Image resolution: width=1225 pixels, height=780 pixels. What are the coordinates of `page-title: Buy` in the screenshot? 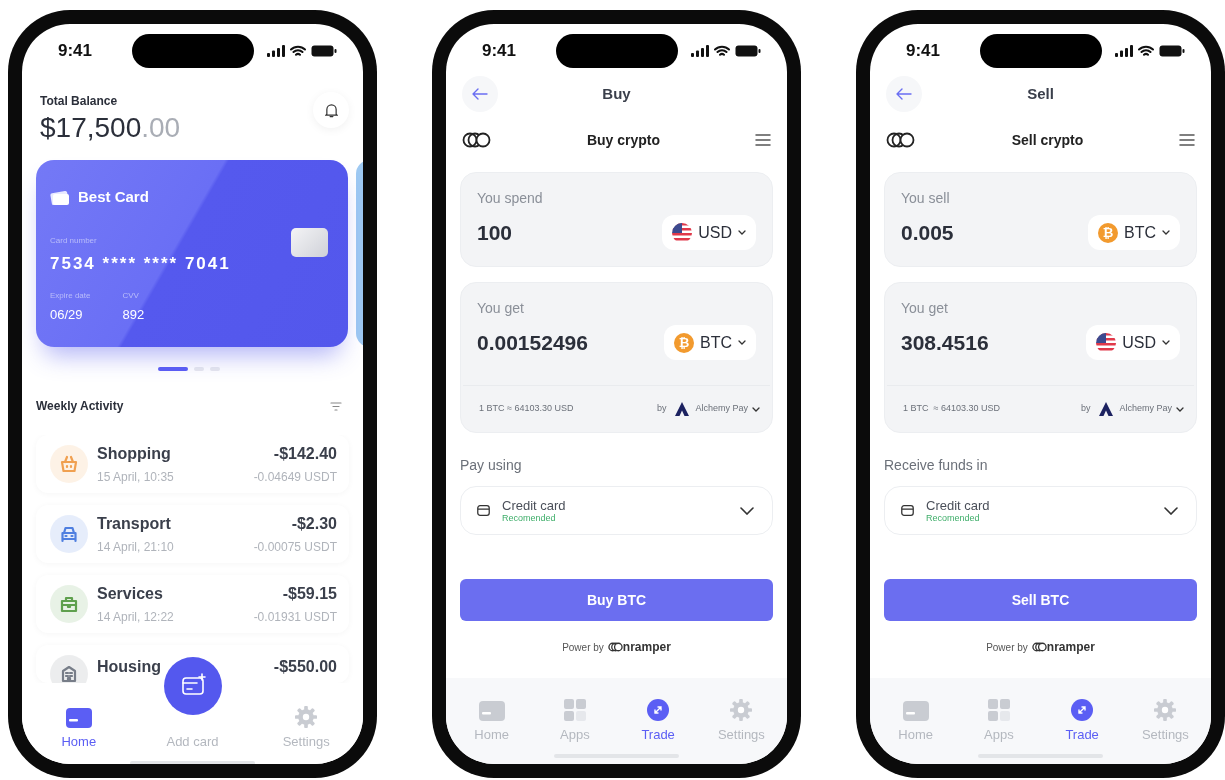 It's located at (616, 93).